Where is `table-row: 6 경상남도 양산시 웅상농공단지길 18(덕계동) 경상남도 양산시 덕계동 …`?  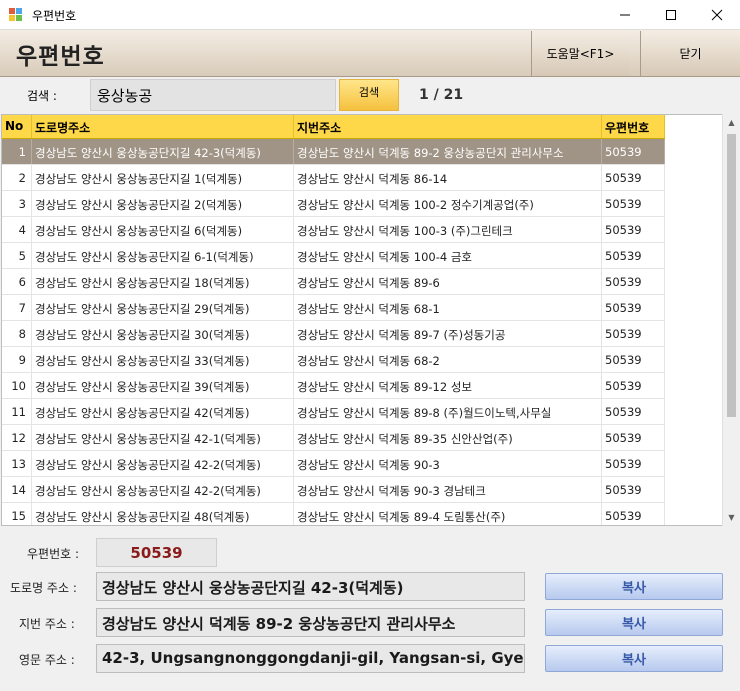 table-row: 6 경상남도 양산시 웅상농공단지길 18(덕계동) 경상남도 양산시 덕계동 … is located at coordinates (333, 282).